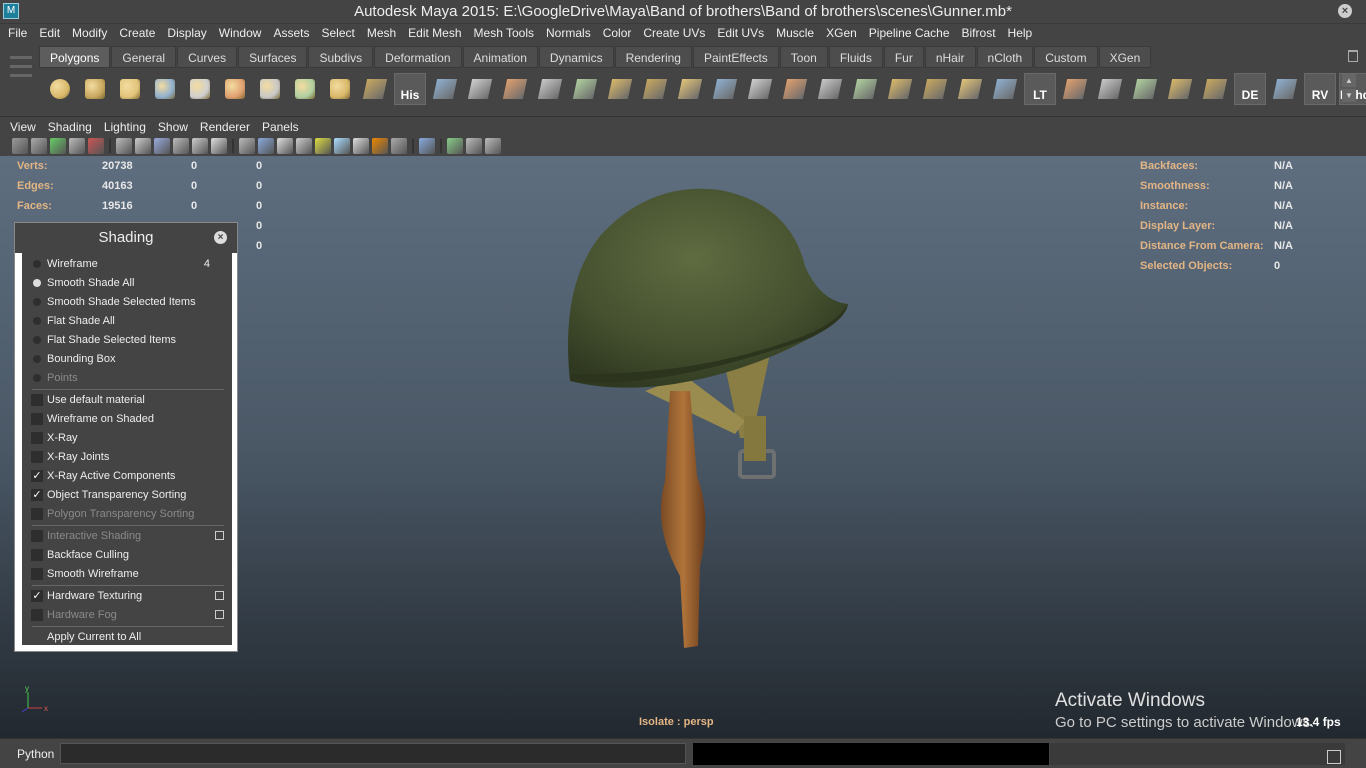 The image size is (1366, 768). I want to click on shading-option-use-default-material: Use default material, so click(127, 400).